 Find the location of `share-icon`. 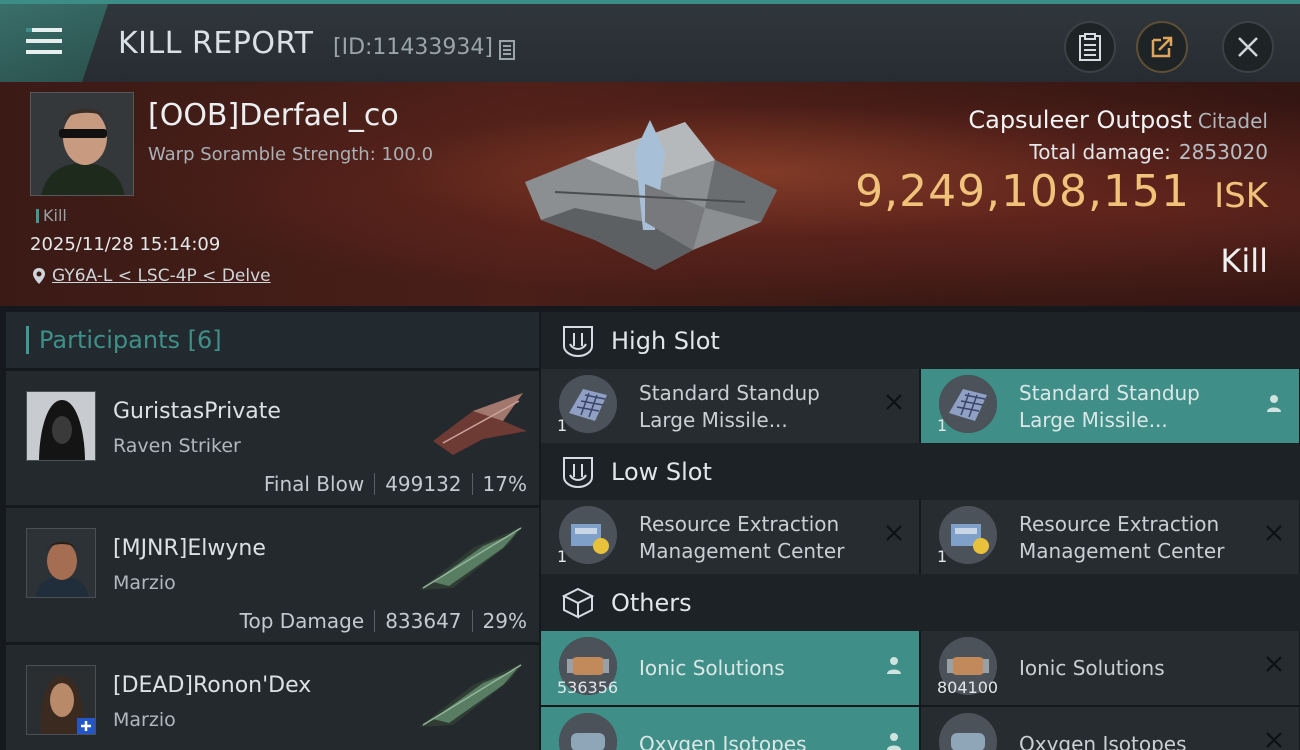

share-icon is located at coordinates (1162, 47).